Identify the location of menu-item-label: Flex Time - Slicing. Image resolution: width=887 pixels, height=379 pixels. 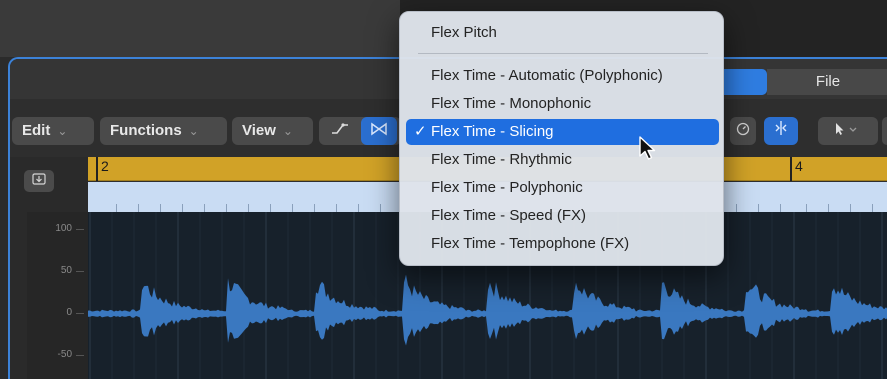
(492, 131).